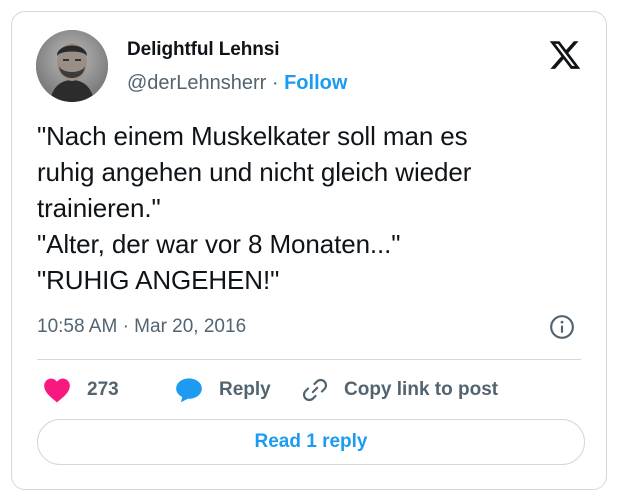  Describe the element at coordinates (245, 389) in the screenshot. I see `reply-label: Reply` at that location.